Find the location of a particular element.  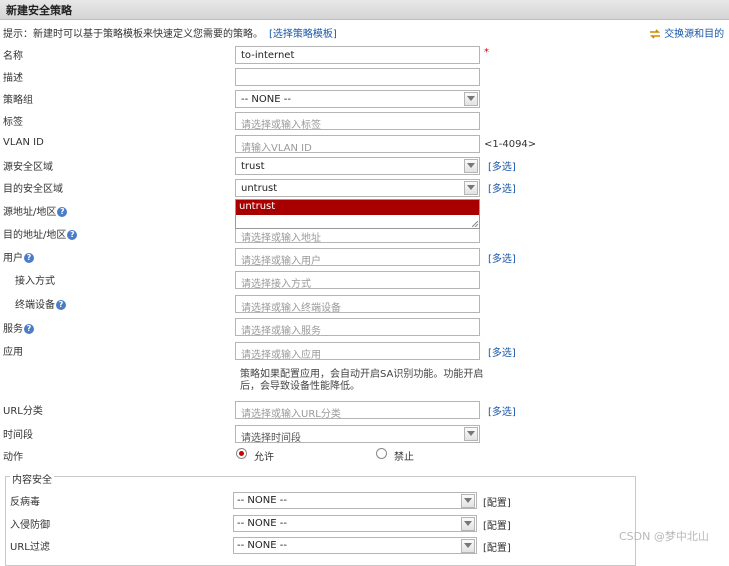

action-permit-label: 允许 is located at coordinates (264, 457).